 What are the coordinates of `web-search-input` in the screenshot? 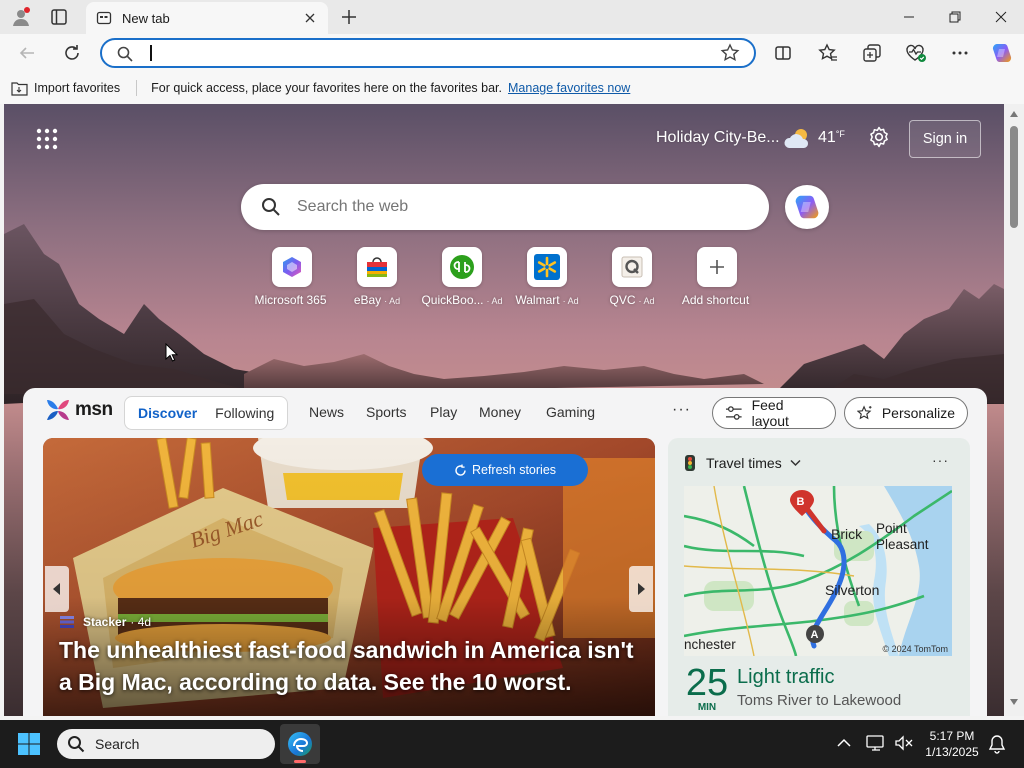 It's located at (507, 207).